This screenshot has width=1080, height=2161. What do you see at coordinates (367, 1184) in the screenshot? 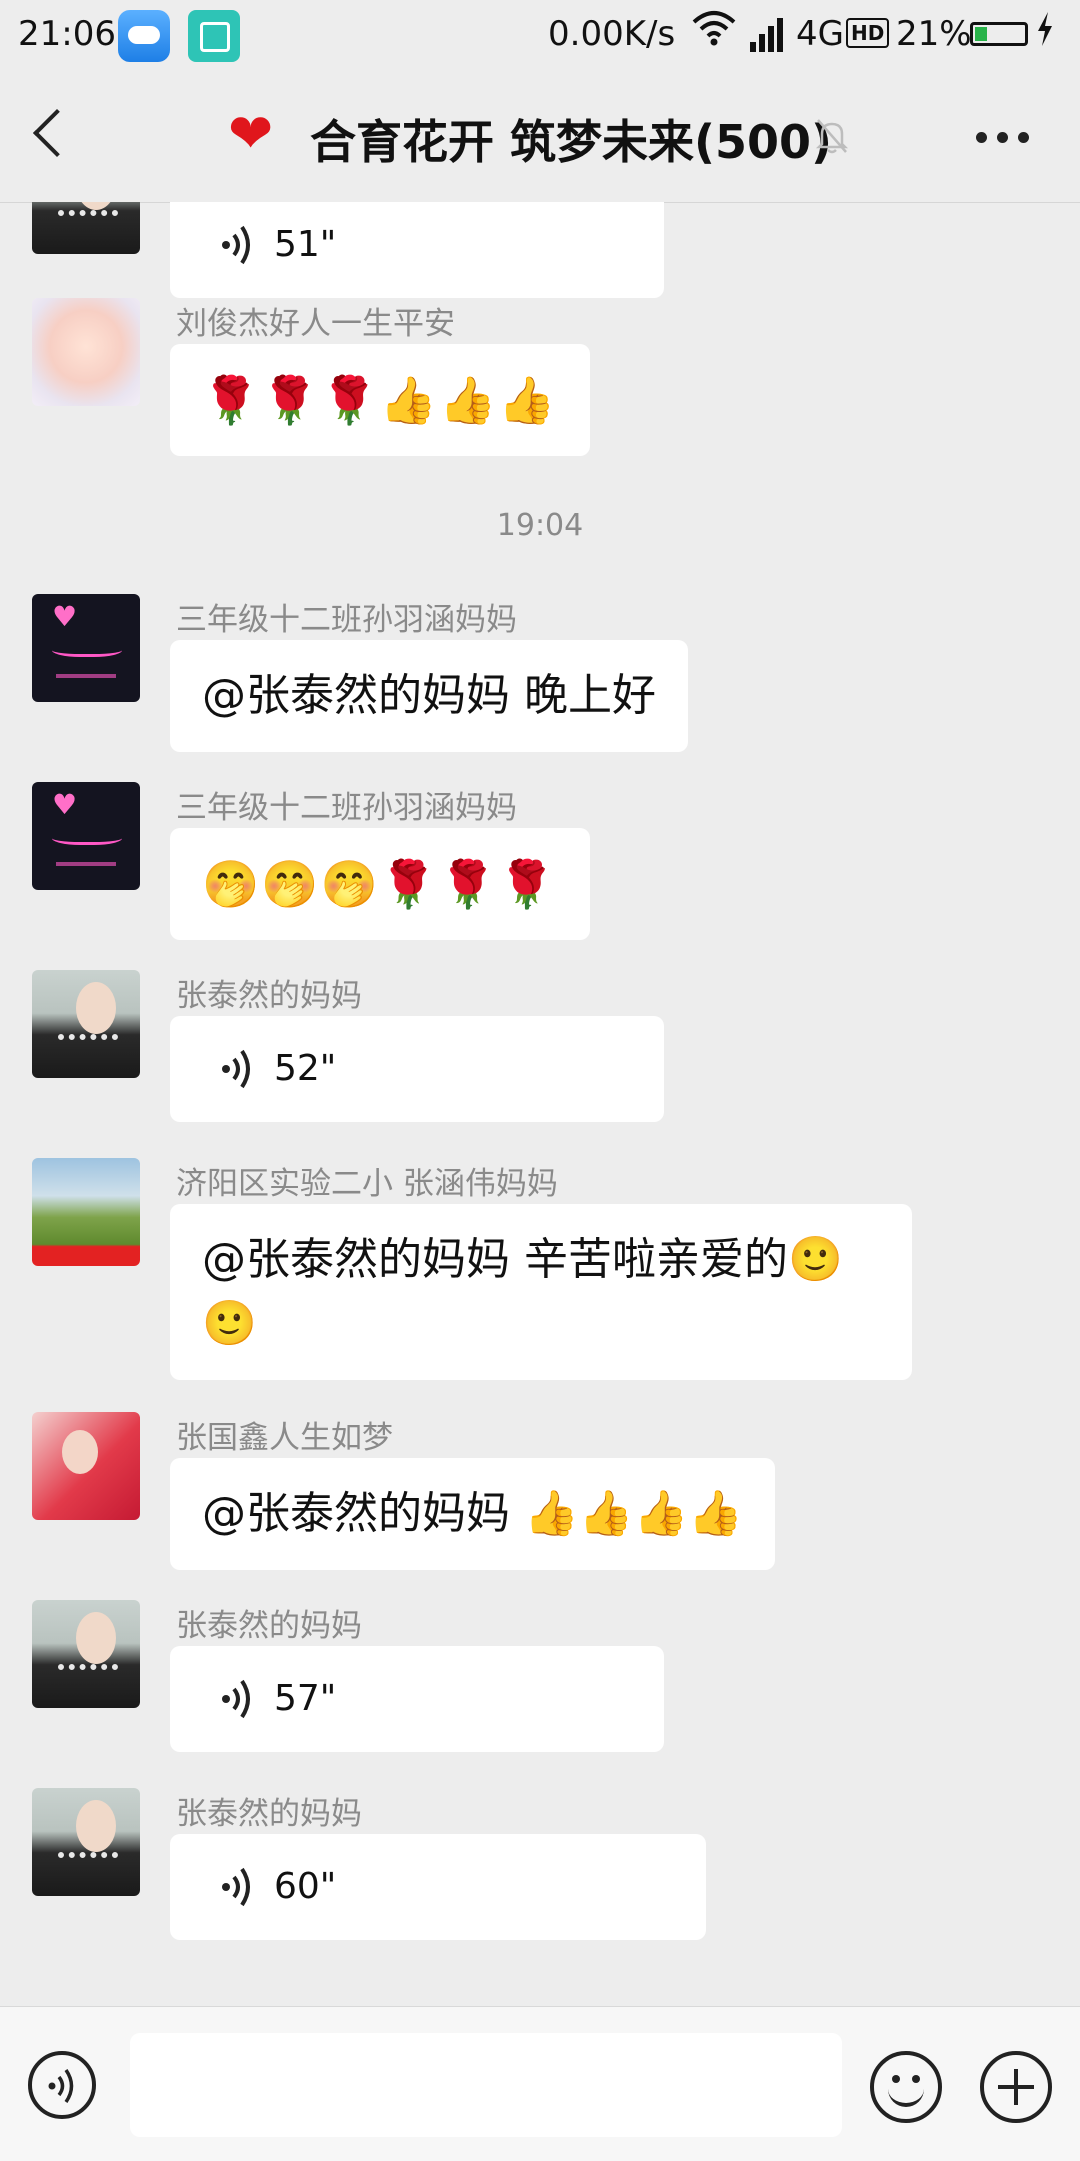
I see `sender-name: 济阳区实验二小 张涵伟妈妈` at bounding box center [367, 1184].